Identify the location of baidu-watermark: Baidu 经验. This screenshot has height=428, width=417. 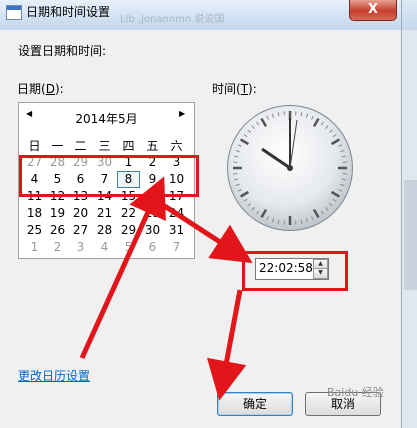
(355, 392).